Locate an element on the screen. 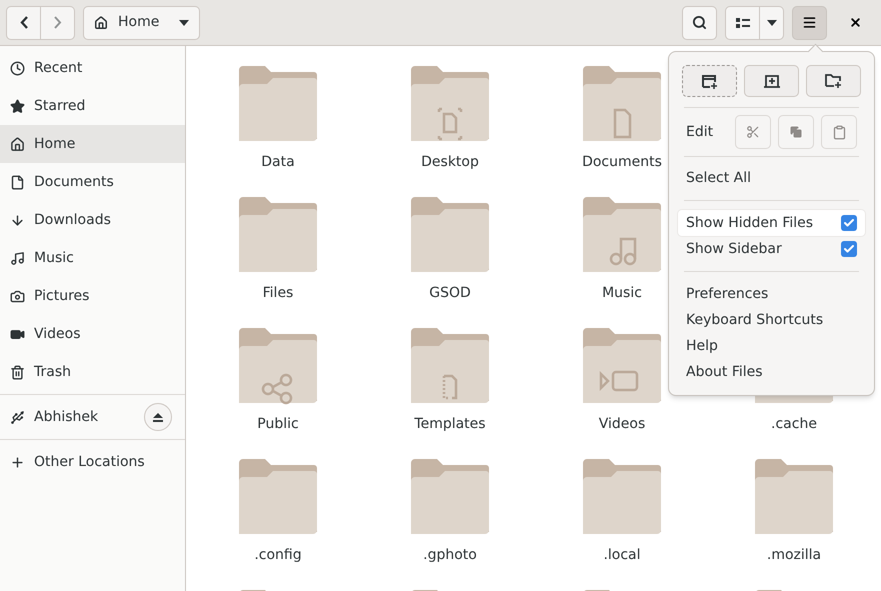 The image size is (881, 591). file-name: .gphoto is located at coordinates (450, 555).